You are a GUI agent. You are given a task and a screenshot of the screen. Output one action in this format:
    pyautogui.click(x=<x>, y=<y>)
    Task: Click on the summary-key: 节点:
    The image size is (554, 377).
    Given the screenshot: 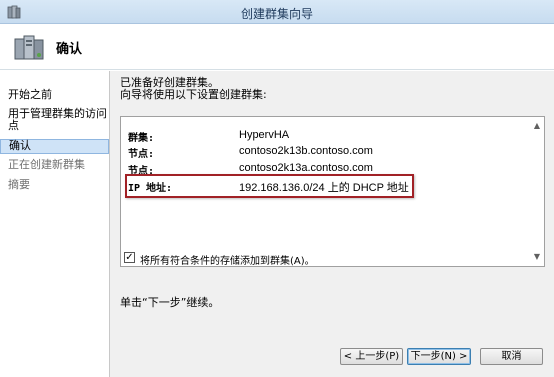 What is the action you would take?
    pyautogui.click(x=141, y=154)
    